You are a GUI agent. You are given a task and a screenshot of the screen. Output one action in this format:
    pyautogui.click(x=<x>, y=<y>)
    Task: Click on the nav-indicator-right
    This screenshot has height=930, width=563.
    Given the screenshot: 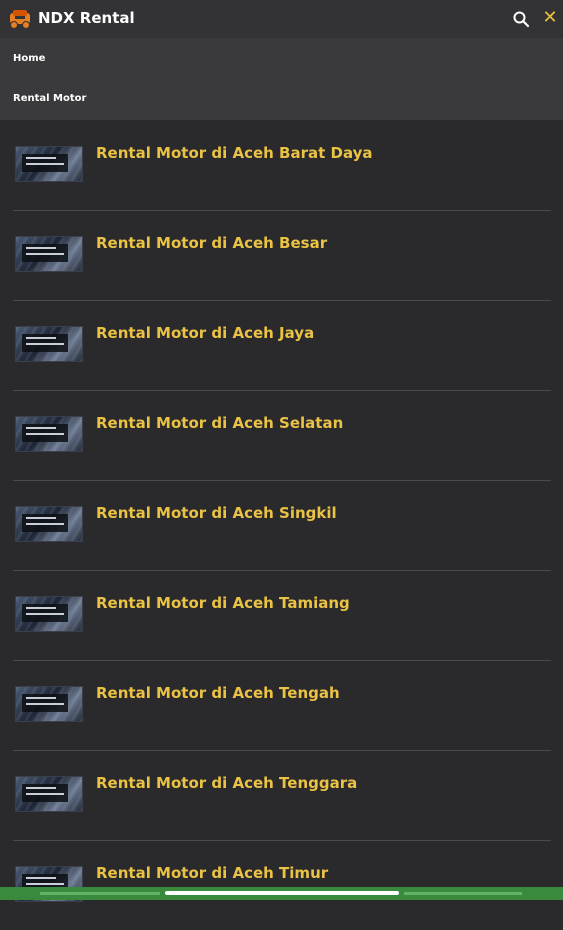 What is the action you would take?
    pyautogui.click(x=463, y=893)
    